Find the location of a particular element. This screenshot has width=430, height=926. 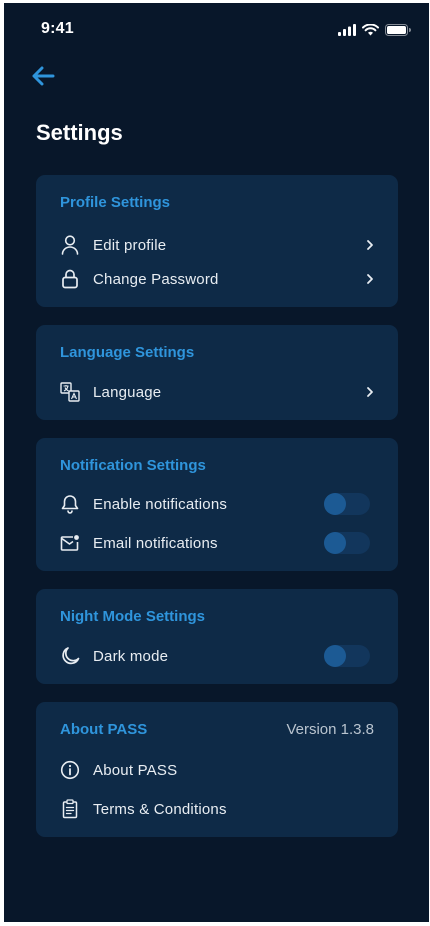

email-notifications-row: Email notifications is located at coordinates (217, 543).